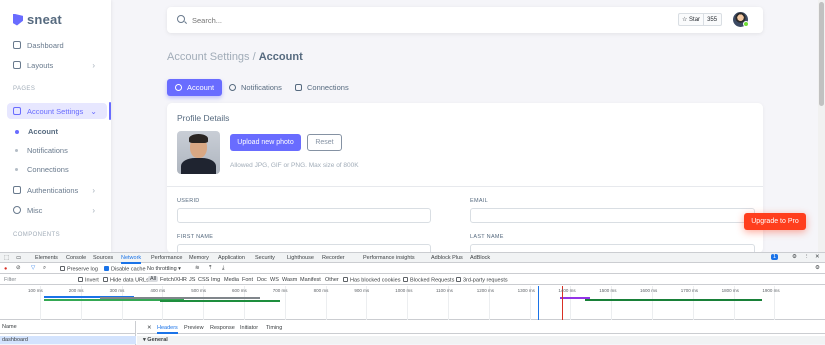 Image resolution: width=825 pixels, height=345 pixels. I want to click on checkbox-label: 3rd-party requests, so click(485, 280).